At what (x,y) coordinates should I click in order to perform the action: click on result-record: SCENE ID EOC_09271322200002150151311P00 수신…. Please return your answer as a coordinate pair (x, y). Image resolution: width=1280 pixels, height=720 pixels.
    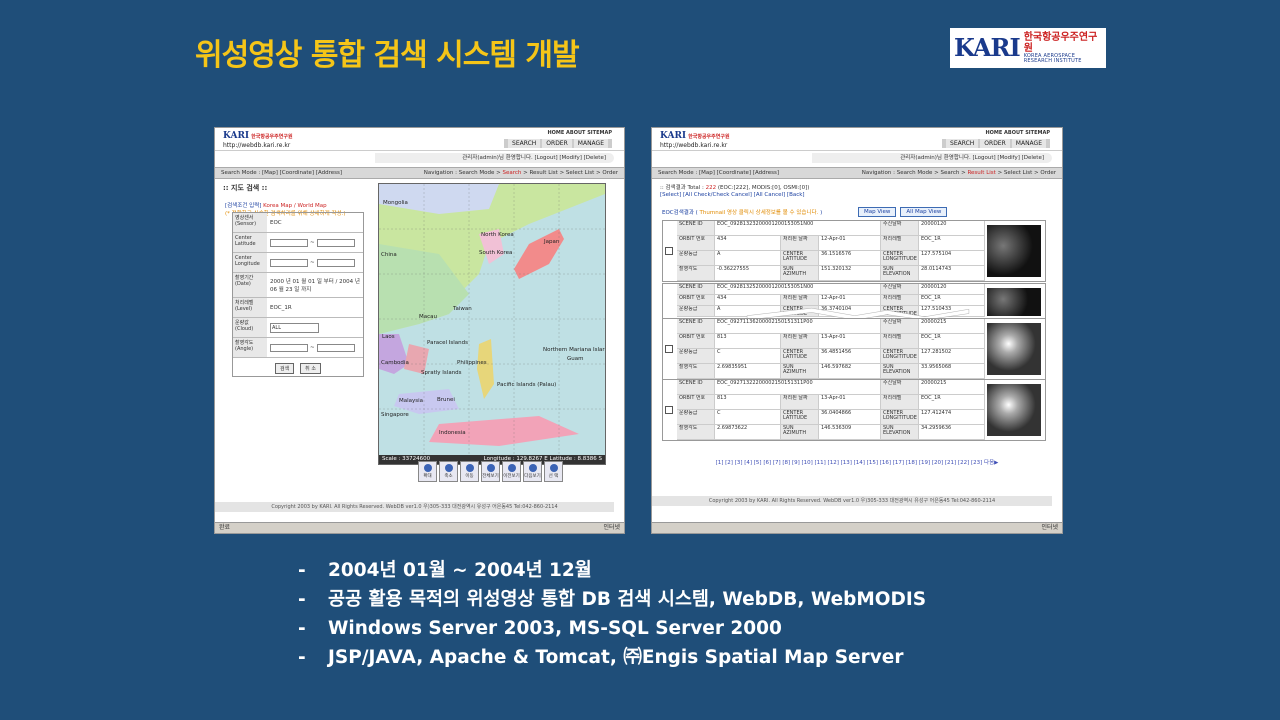
    Looking at the image, I should click on (854, 410).